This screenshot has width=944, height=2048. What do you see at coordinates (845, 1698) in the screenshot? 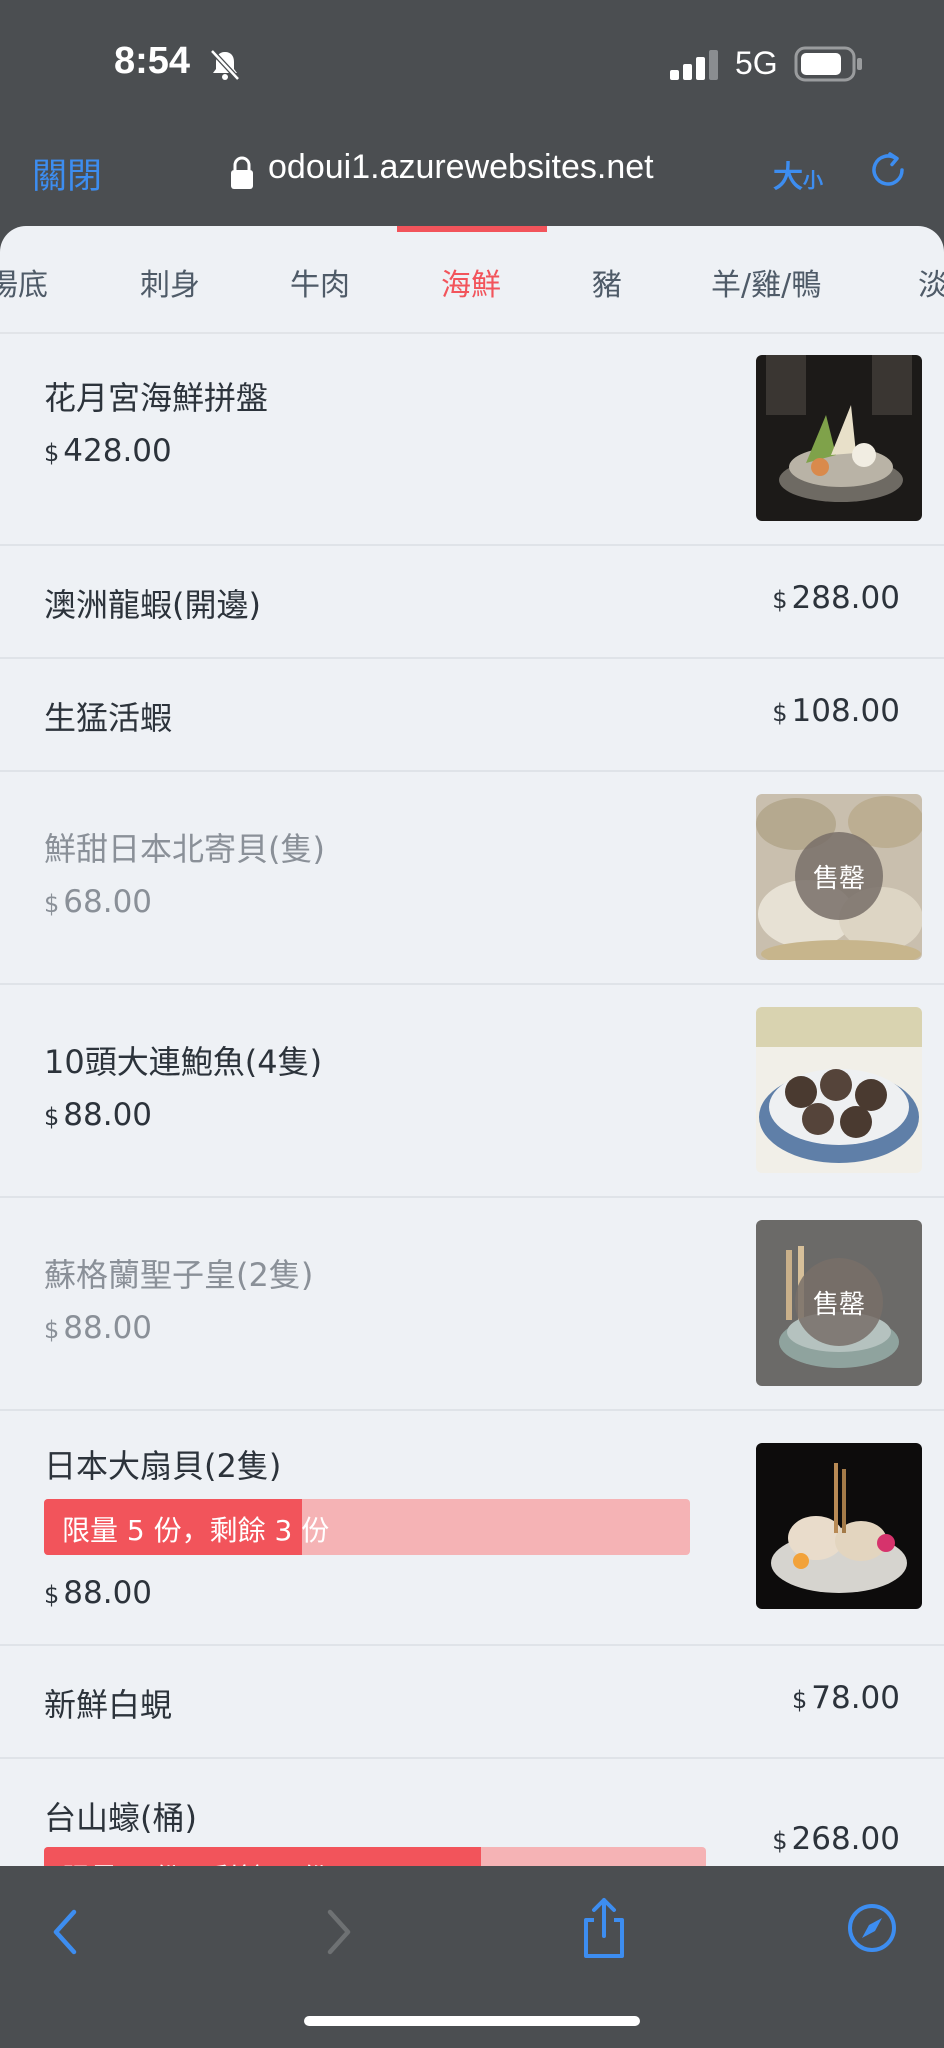
I see `item-price: $78.00` at bounding box center [845, 1698].